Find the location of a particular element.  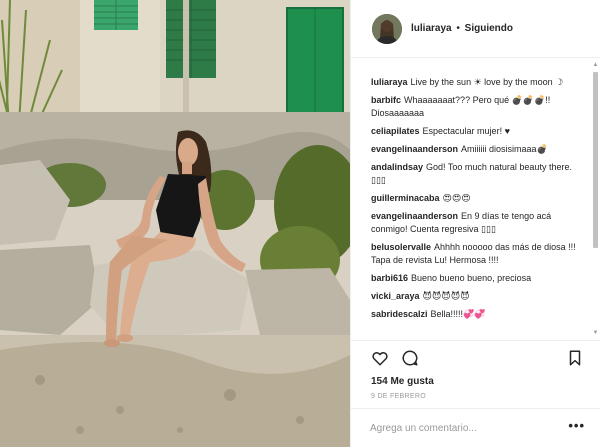

speech-bubble-icon is located at coordinates (410, 358).